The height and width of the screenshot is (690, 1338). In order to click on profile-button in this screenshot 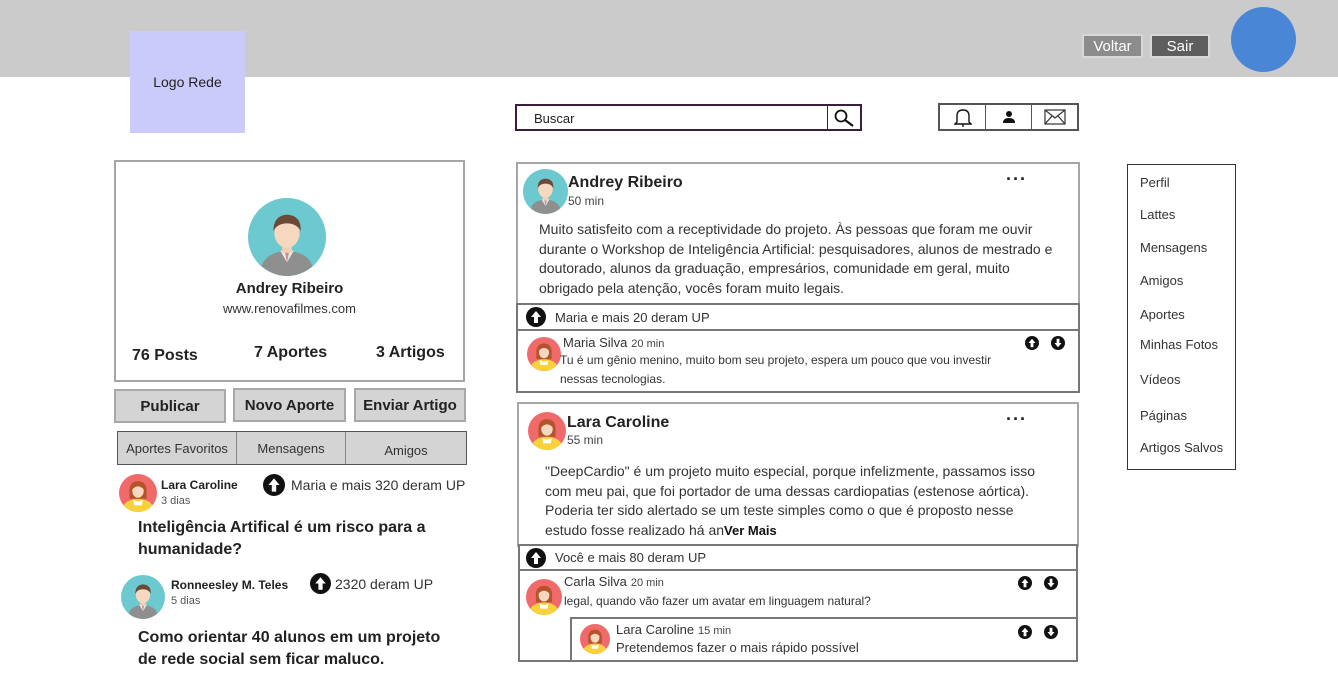, I will do `click(1008, 117)`.